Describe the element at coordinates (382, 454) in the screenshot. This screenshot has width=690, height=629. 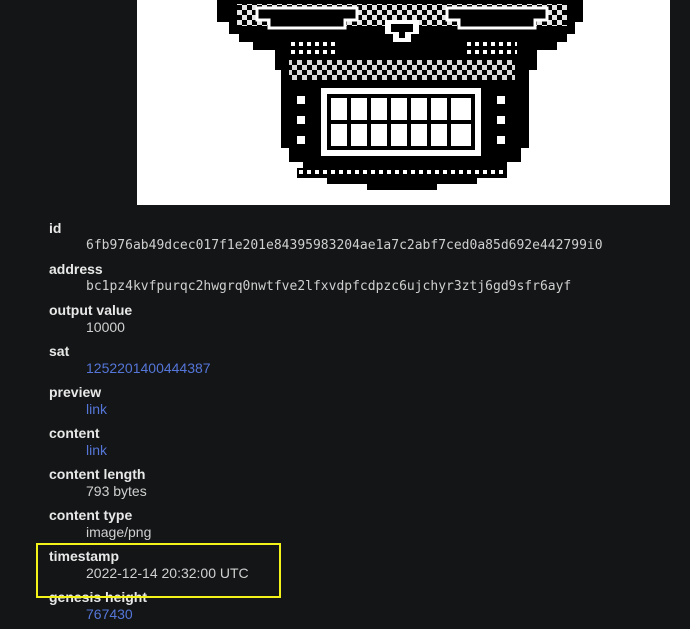
I see `content-value: link` at that location.